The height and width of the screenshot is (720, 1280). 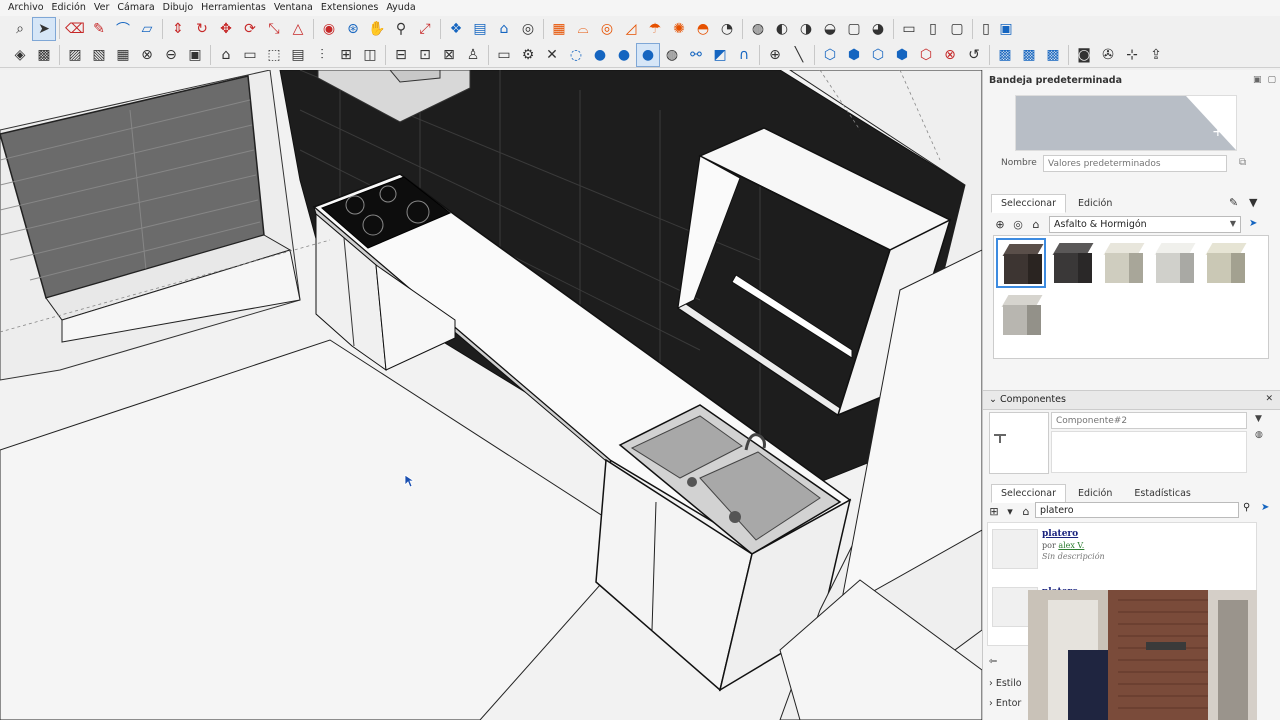 I want to click on backedges-icon: ▩, so click(x=44, y=55).